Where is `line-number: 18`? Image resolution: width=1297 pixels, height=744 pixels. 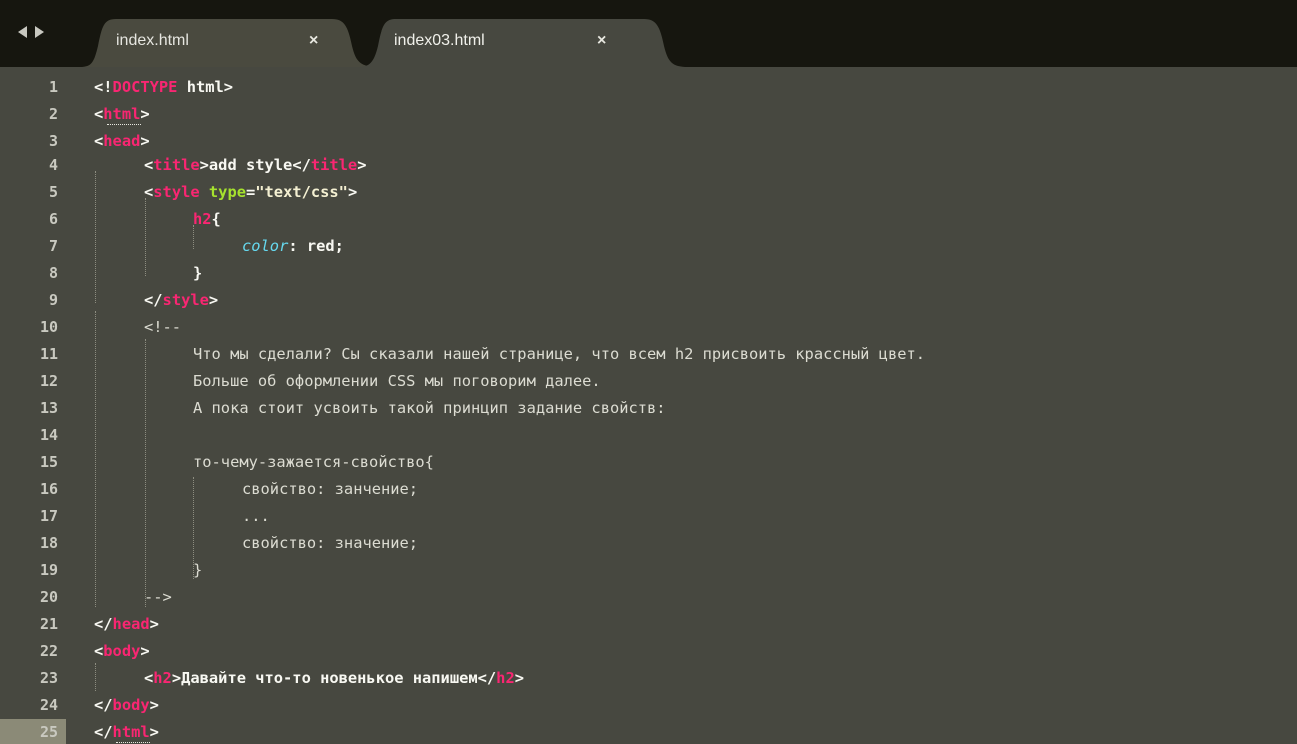 line-number: 18 is located at coordinates (48, 543).